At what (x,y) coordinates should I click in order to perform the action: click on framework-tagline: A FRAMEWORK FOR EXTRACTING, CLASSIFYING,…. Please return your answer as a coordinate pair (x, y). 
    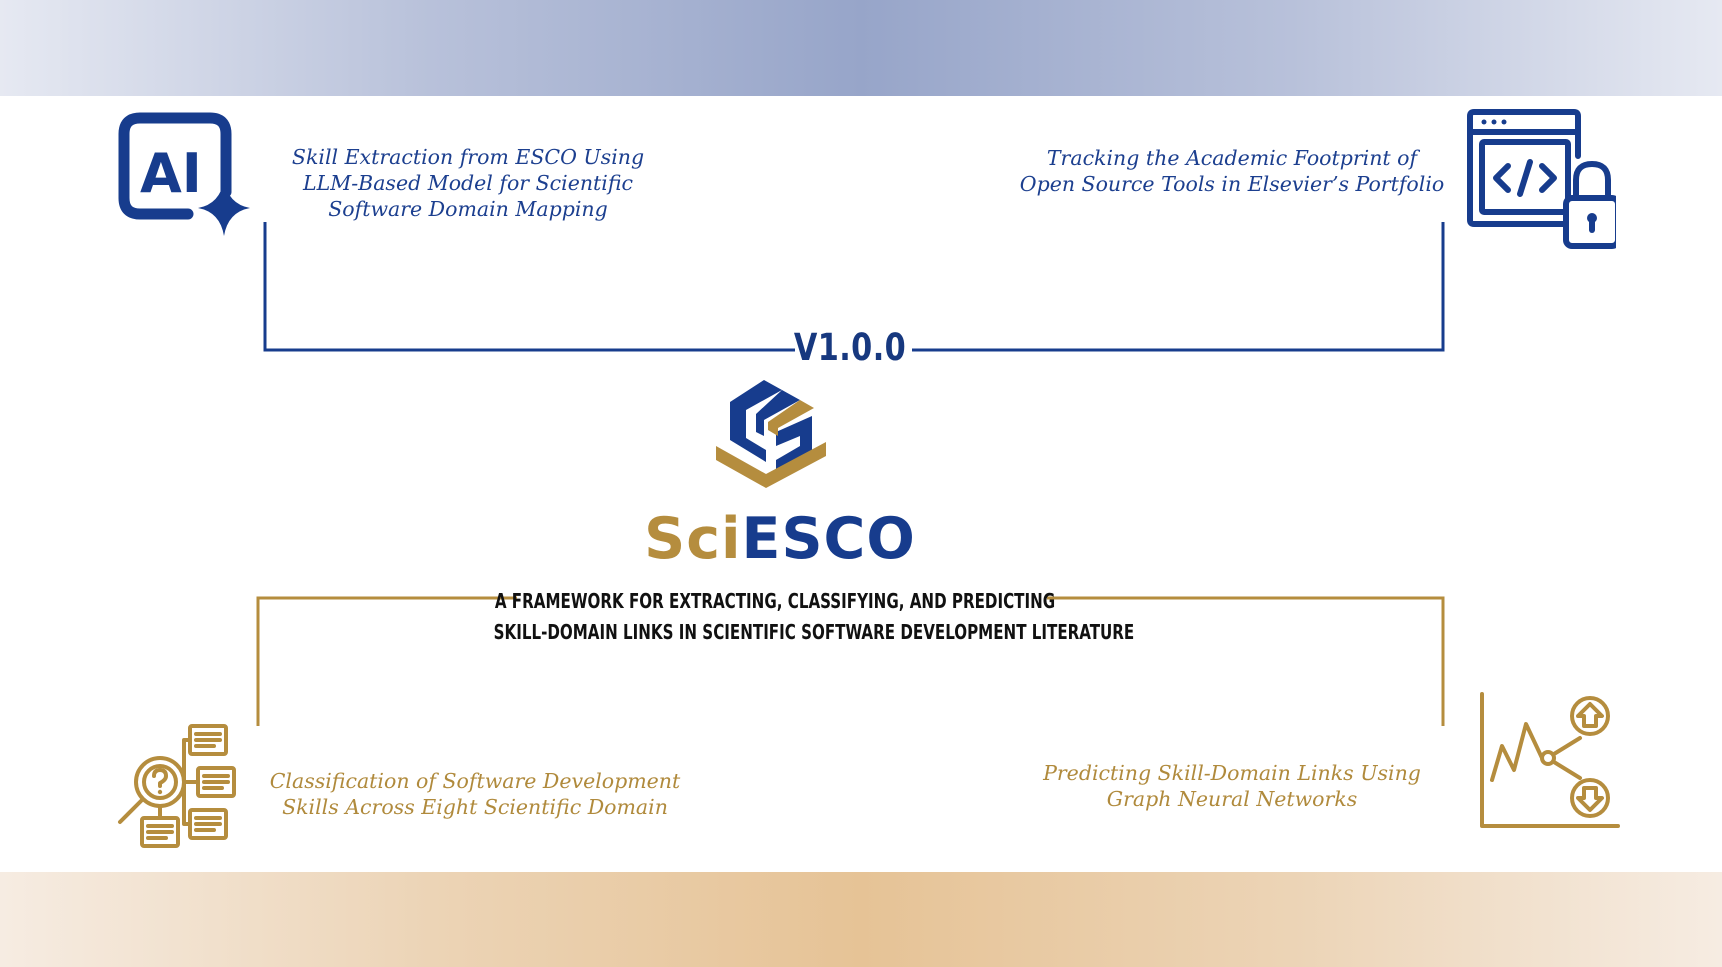
    Looking at the image, I should click on (814, 617).